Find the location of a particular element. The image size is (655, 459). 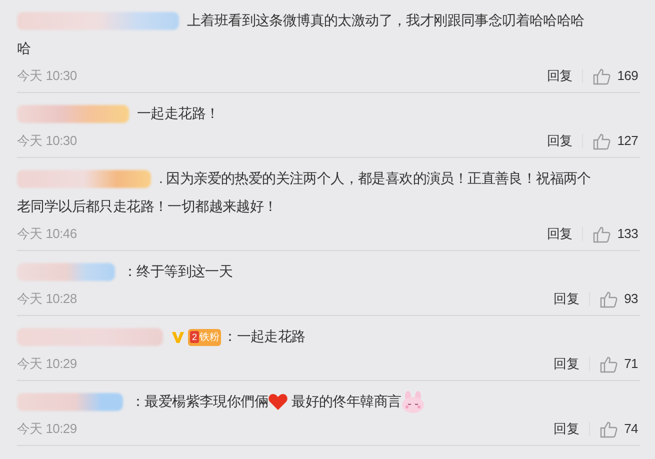

comment-time: 今天 10:46 is located at coordinates (47, 234).